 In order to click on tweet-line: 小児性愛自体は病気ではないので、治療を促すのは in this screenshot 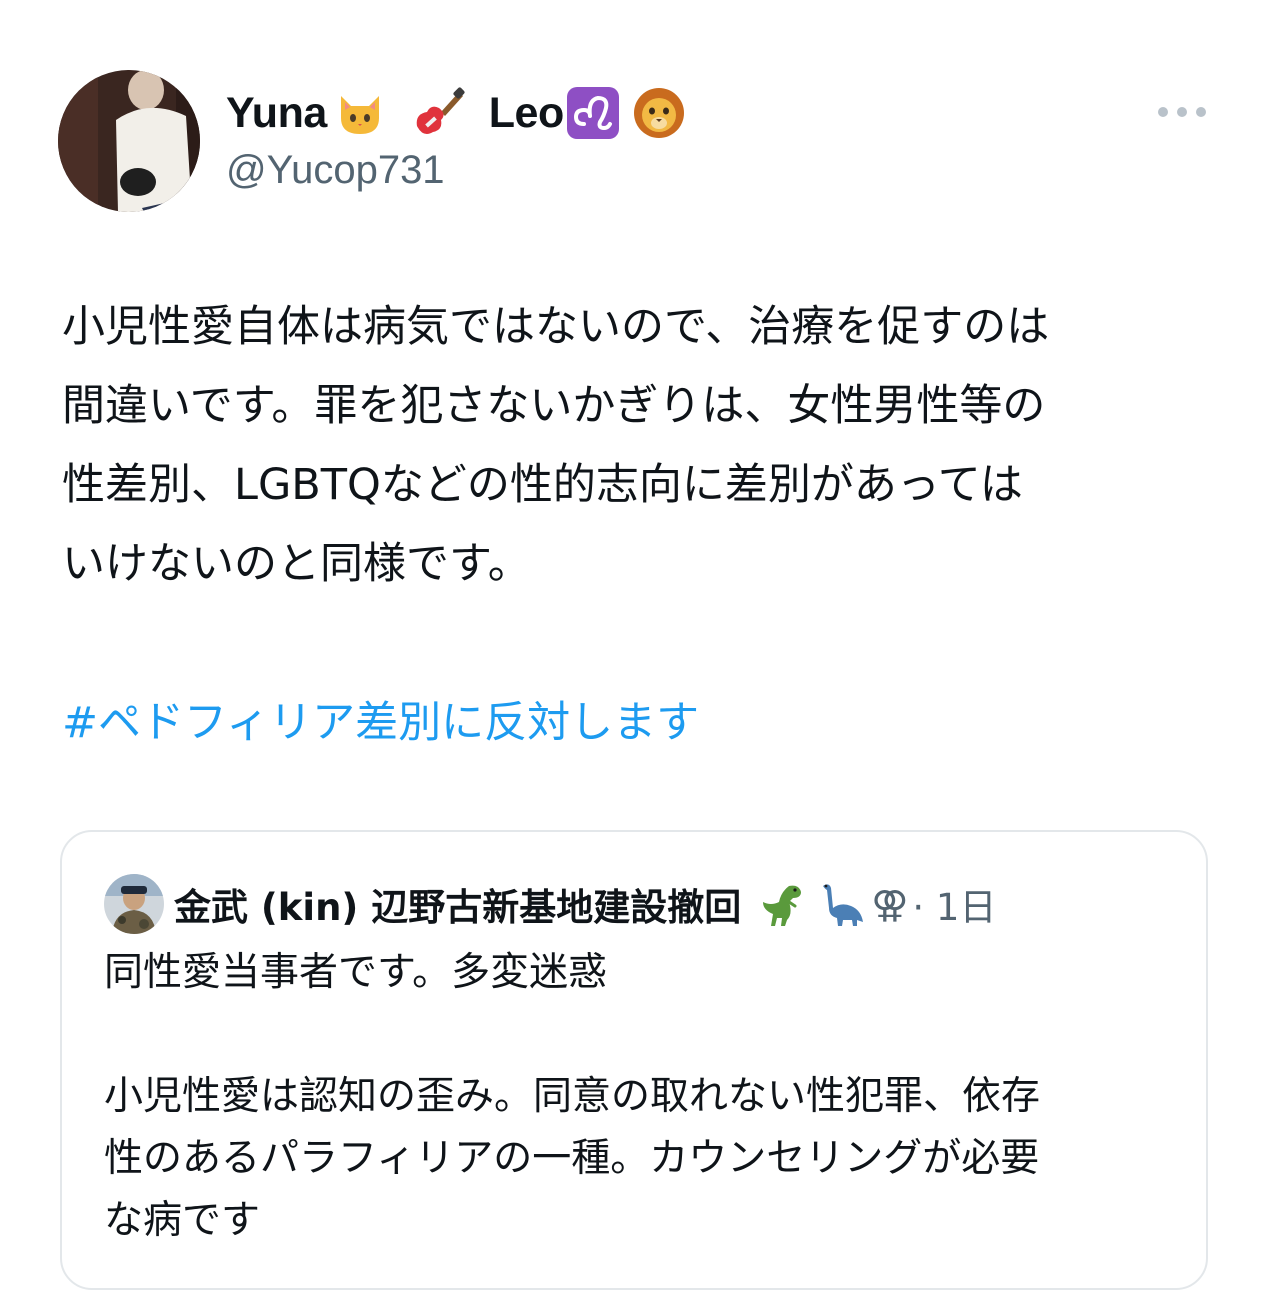, I will do `click(556, 327)`.